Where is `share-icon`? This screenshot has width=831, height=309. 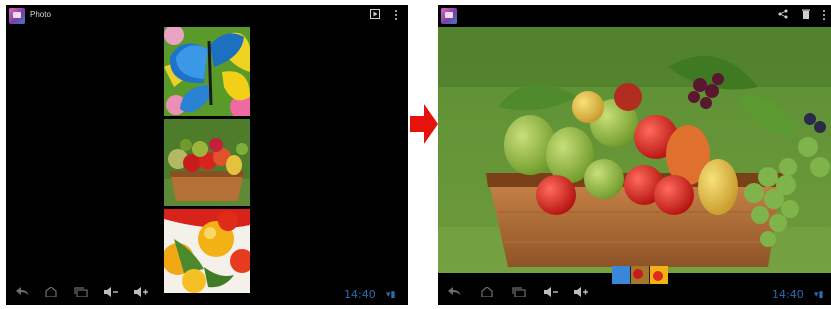
share-icon is located at coordinates (783, 16).